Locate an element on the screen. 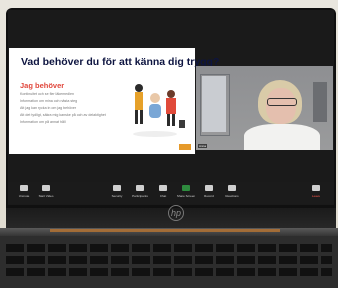 The image size is (338, 288). leave-button: Leave is located at coordinates (316, 191).